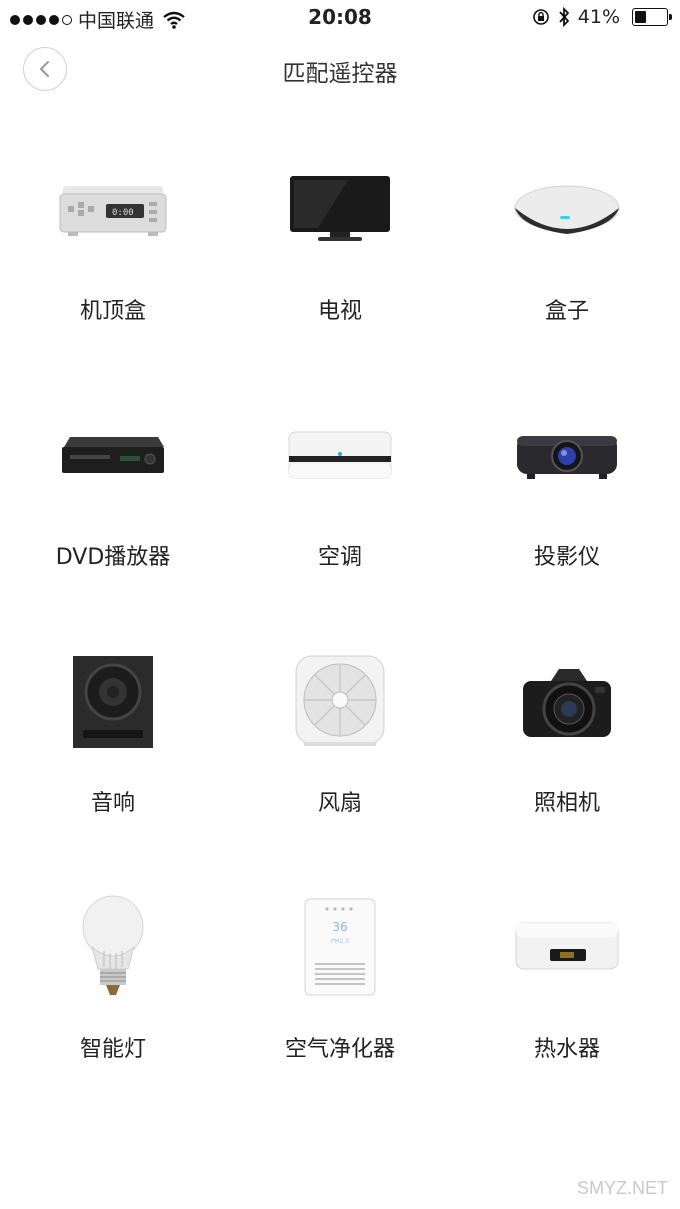 The image size is (680, 1209). What do you see at coordinates (340, 18) in the screenshot?
I see `status-bar: 中国联通 20:08 41%` at bounding box center [340, 18].